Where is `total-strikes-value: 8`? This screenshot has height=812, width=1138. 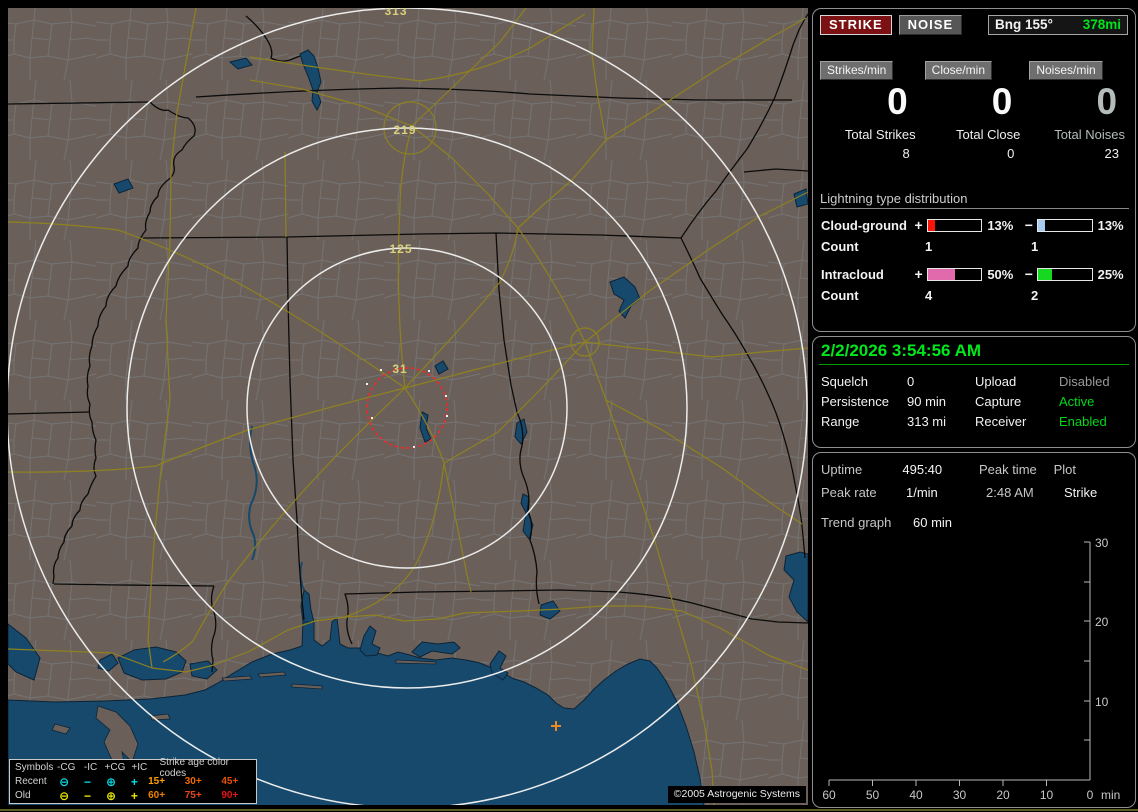
total-strikes-value: 8 is located at coordinates (906, 153).